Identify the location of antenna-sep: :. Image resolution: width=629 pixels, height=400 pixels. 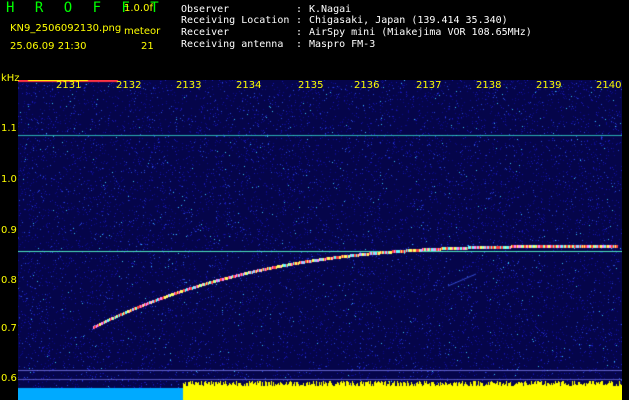
(299, 44).